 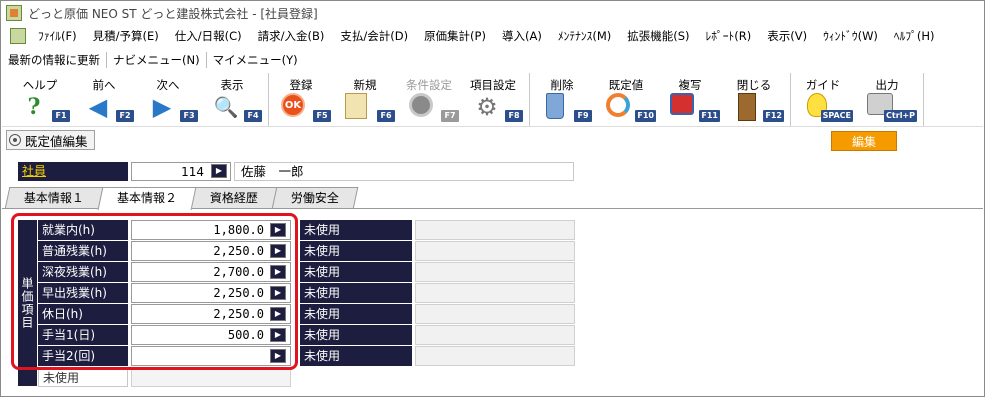 What do you see at coordinates (492, 60) in the screenshot?
I see `sub-toolbar: 最新の情報に更新 ナビメニュー(N) マイメニュー(Y)` at bounding box center [492, 60].